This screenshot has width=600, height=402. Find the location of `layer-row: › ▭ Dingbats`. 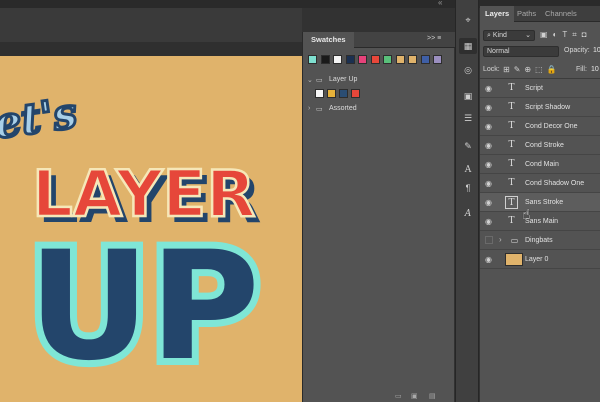

layer-row: › ▭ Dingbats is located at coordinates (540, 240).